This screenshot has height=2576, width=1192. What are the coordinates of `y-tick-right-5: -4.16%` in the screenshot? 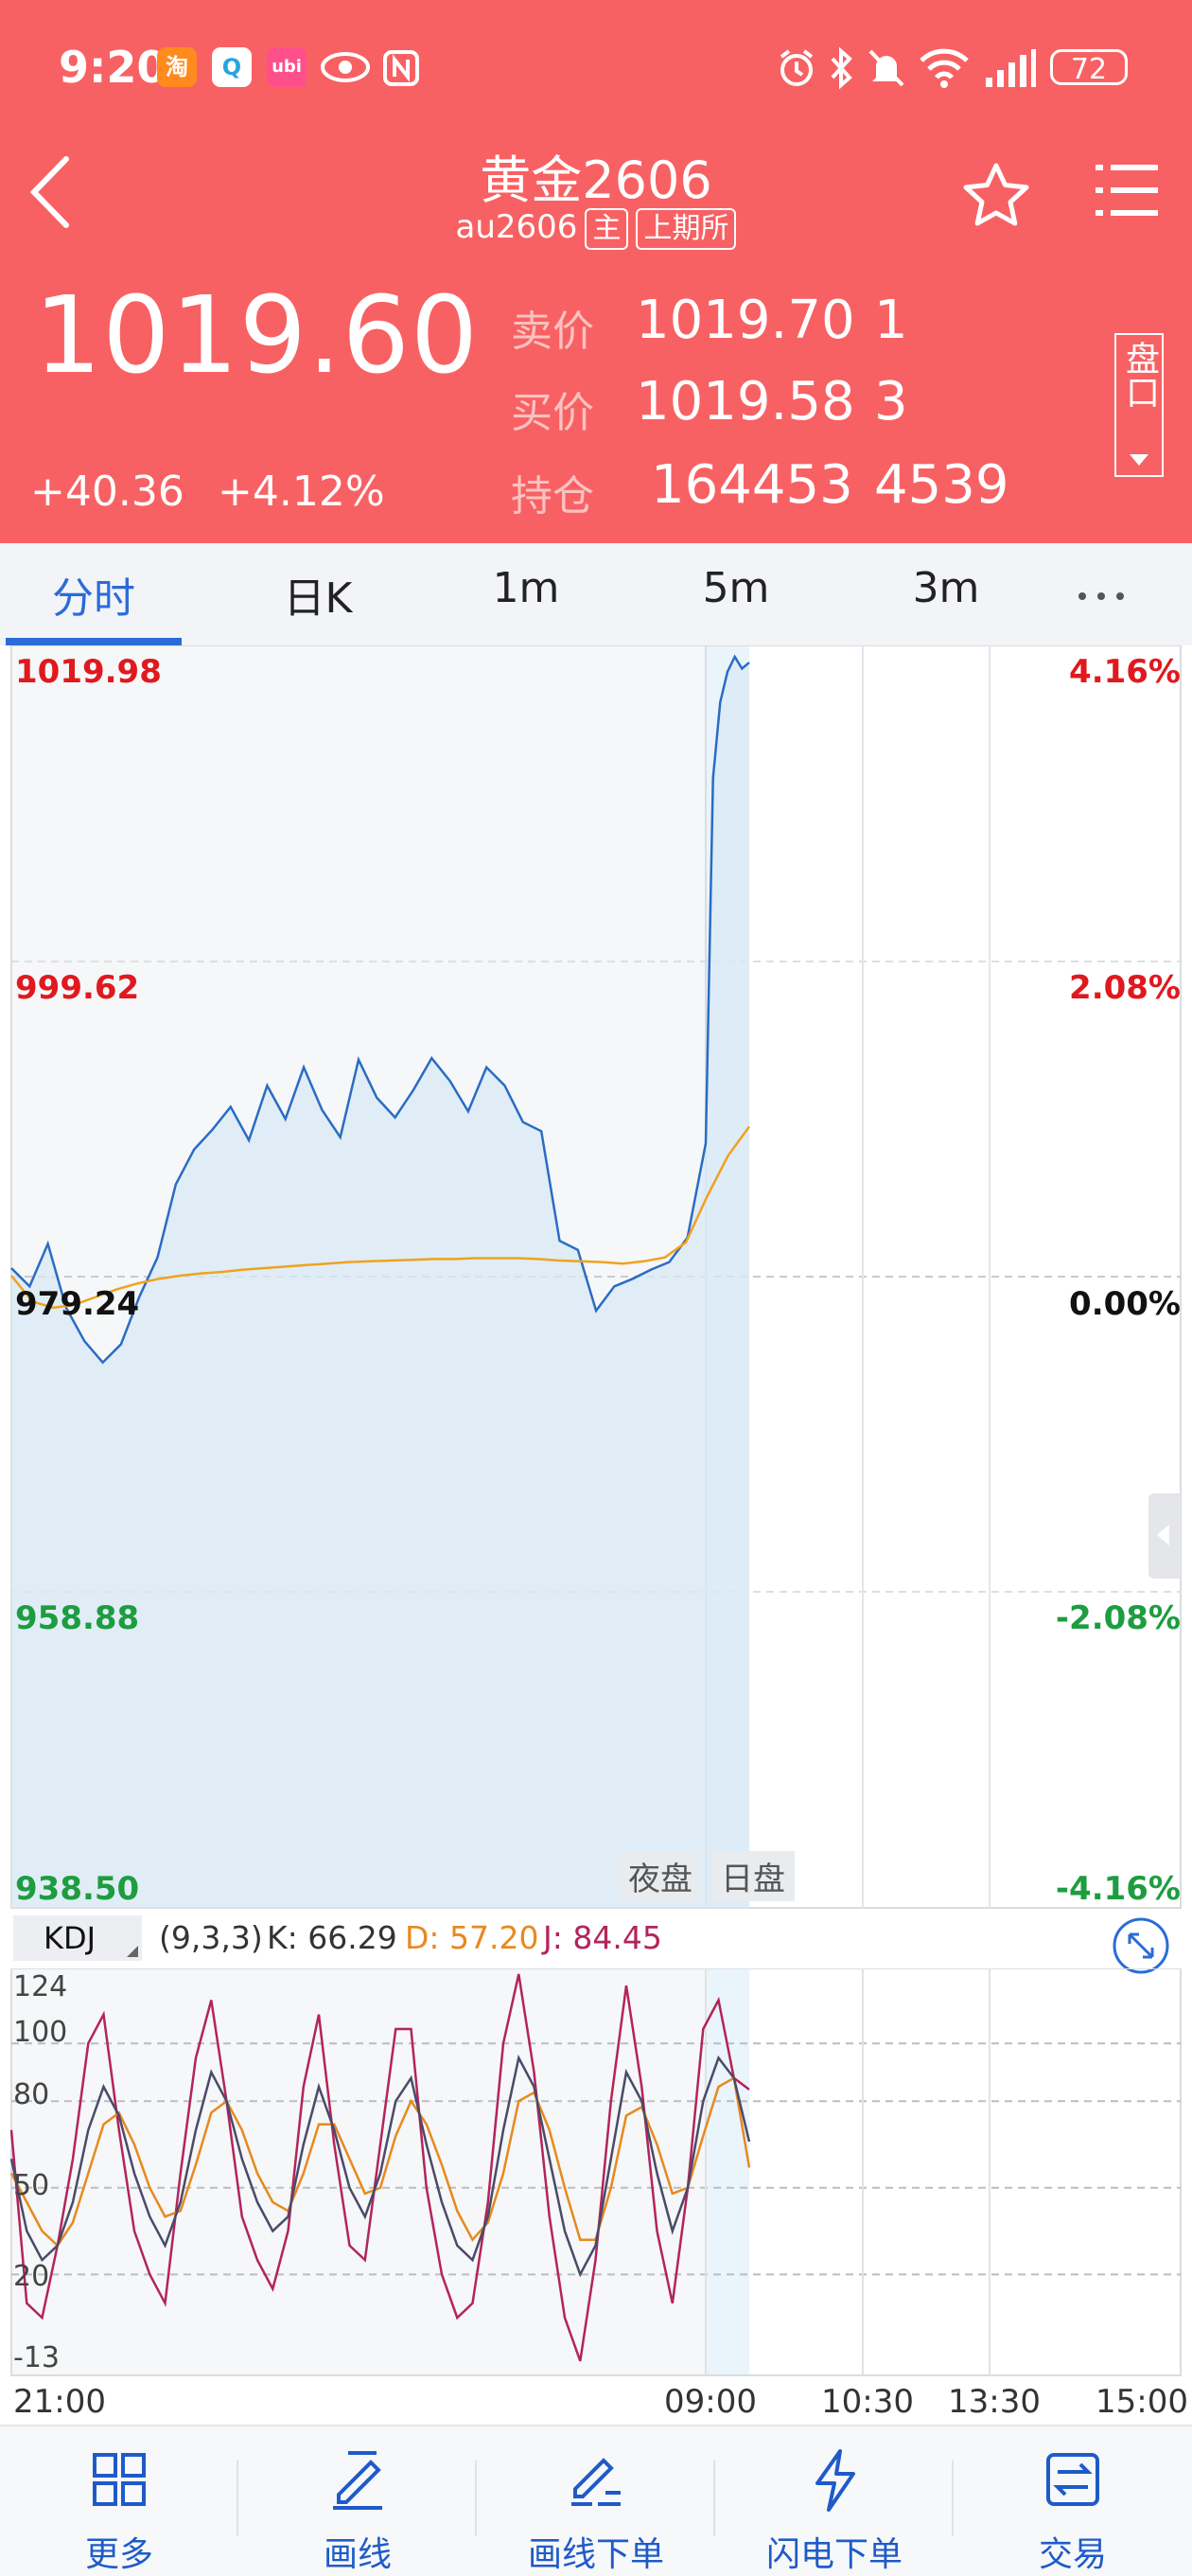 It's located at (1118, 1889).